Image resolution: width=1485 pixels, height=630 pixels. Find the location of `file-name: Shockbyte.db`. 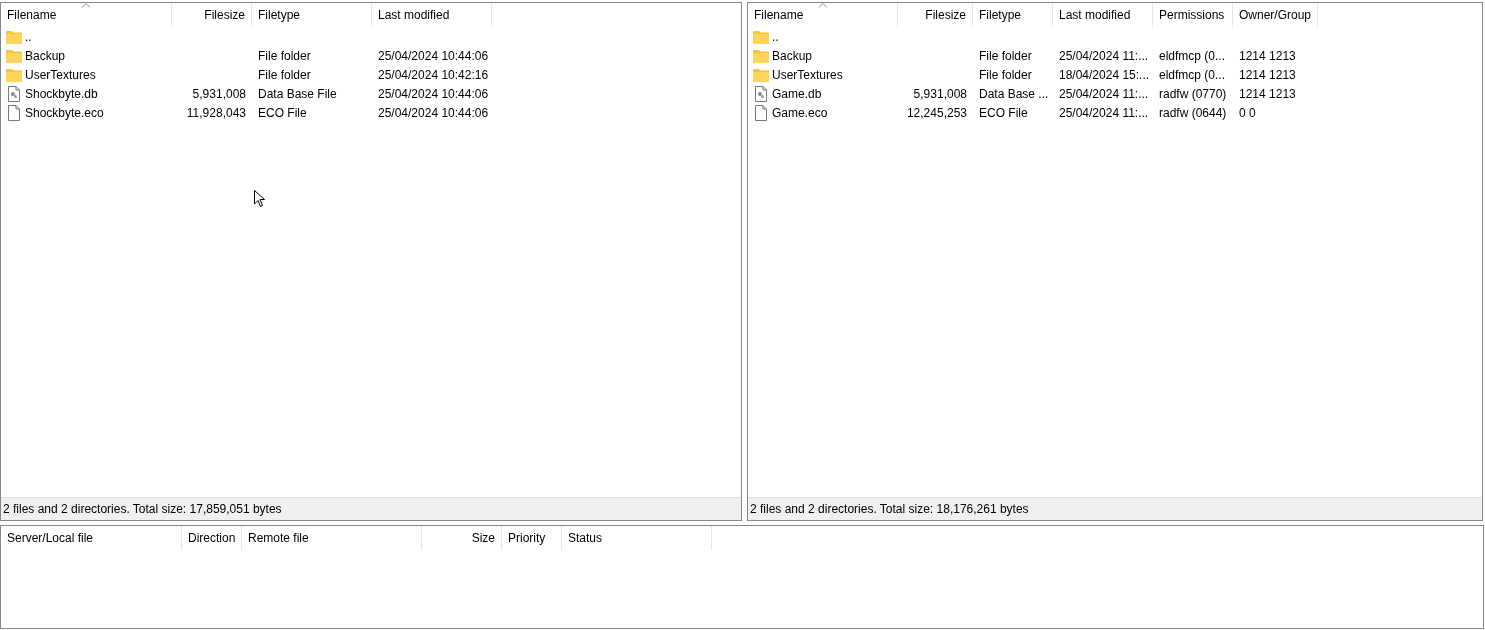

file-name: Shockbyte.db is located at coordinates (61, 93).